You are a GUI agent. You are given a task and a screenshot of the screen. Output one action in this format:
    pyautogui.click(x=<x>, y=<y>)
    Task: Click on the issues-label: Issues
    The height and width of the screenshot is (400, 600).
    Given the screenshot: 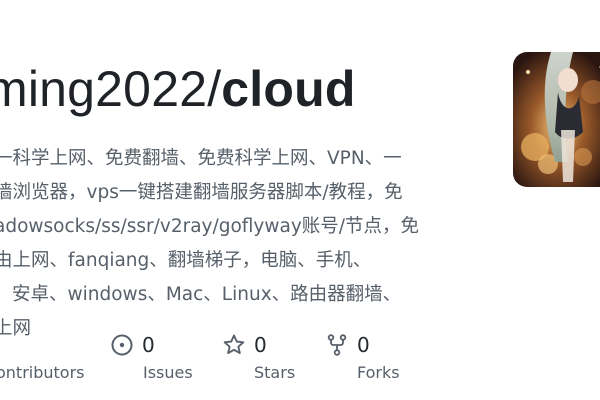 What is the action you would take?
    pyautogui.click(x=168, y=372)
    